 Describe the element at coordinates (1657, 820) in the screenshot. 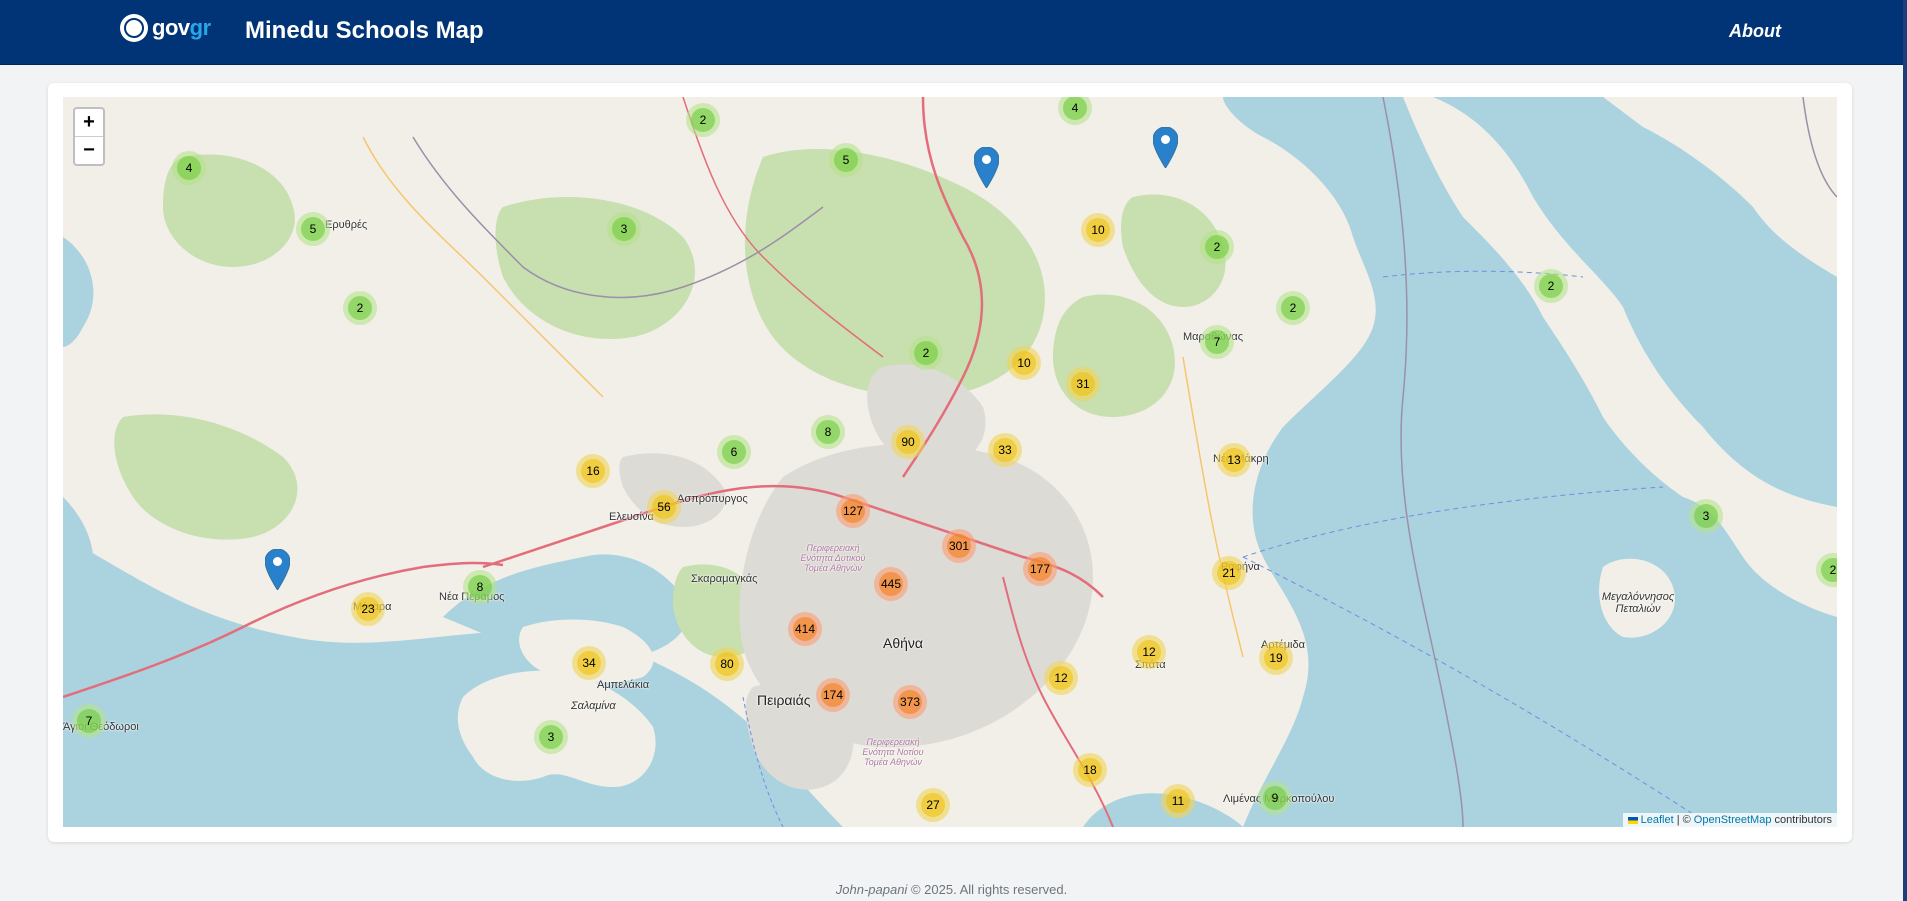

I see `leaflet-link: Leaflet` at that location.